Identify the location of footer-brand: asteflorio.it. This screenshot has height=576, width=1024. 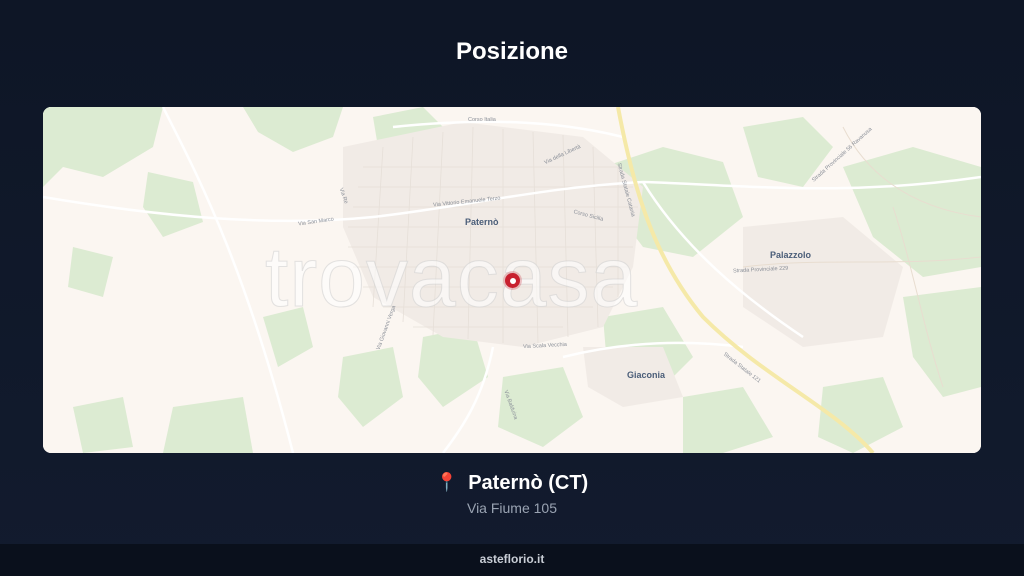
(512, 559).